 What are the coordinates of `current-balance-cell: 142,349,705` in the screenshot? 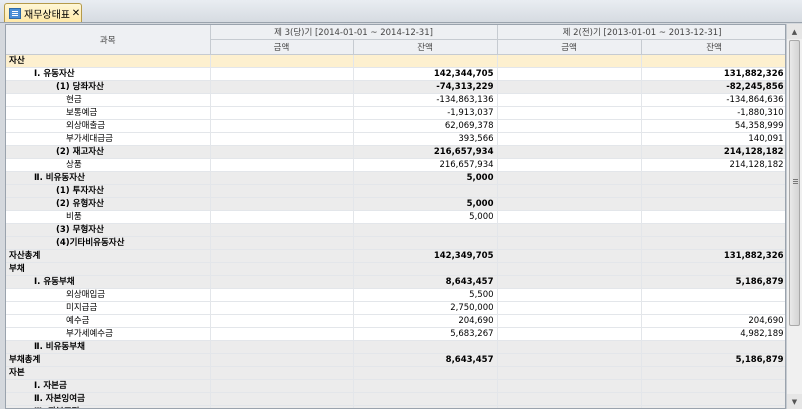 It's located at (425, 256).